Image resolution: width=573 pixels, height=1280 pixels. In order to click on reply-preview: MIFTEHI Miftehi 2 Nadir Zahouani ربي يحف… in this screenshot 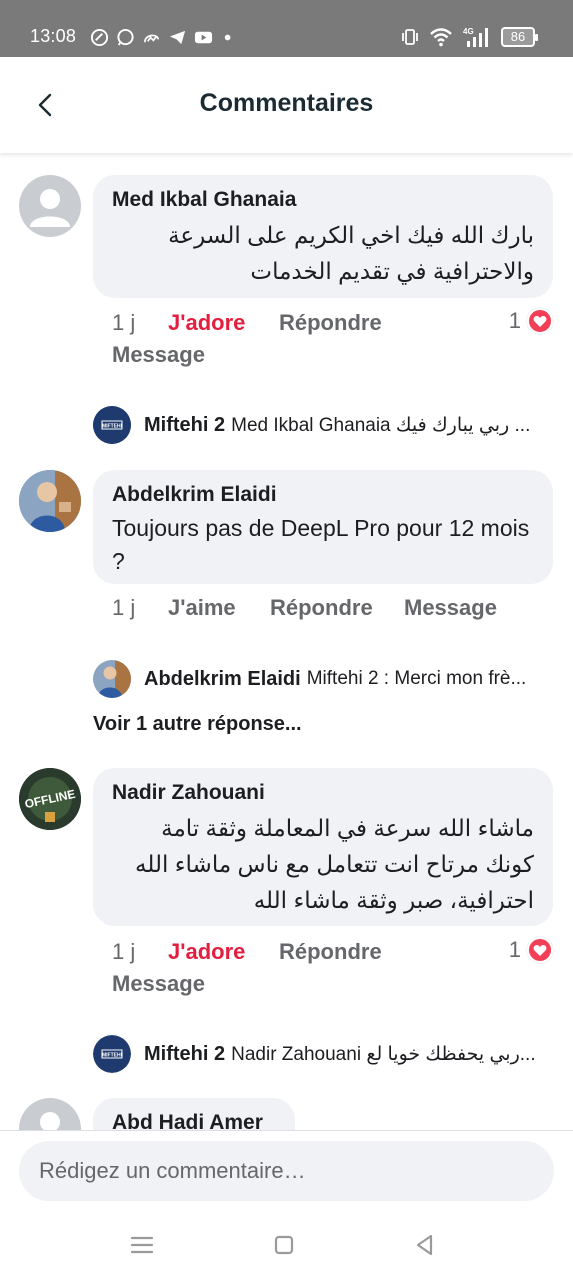, I will do `click(323, 1054)`.